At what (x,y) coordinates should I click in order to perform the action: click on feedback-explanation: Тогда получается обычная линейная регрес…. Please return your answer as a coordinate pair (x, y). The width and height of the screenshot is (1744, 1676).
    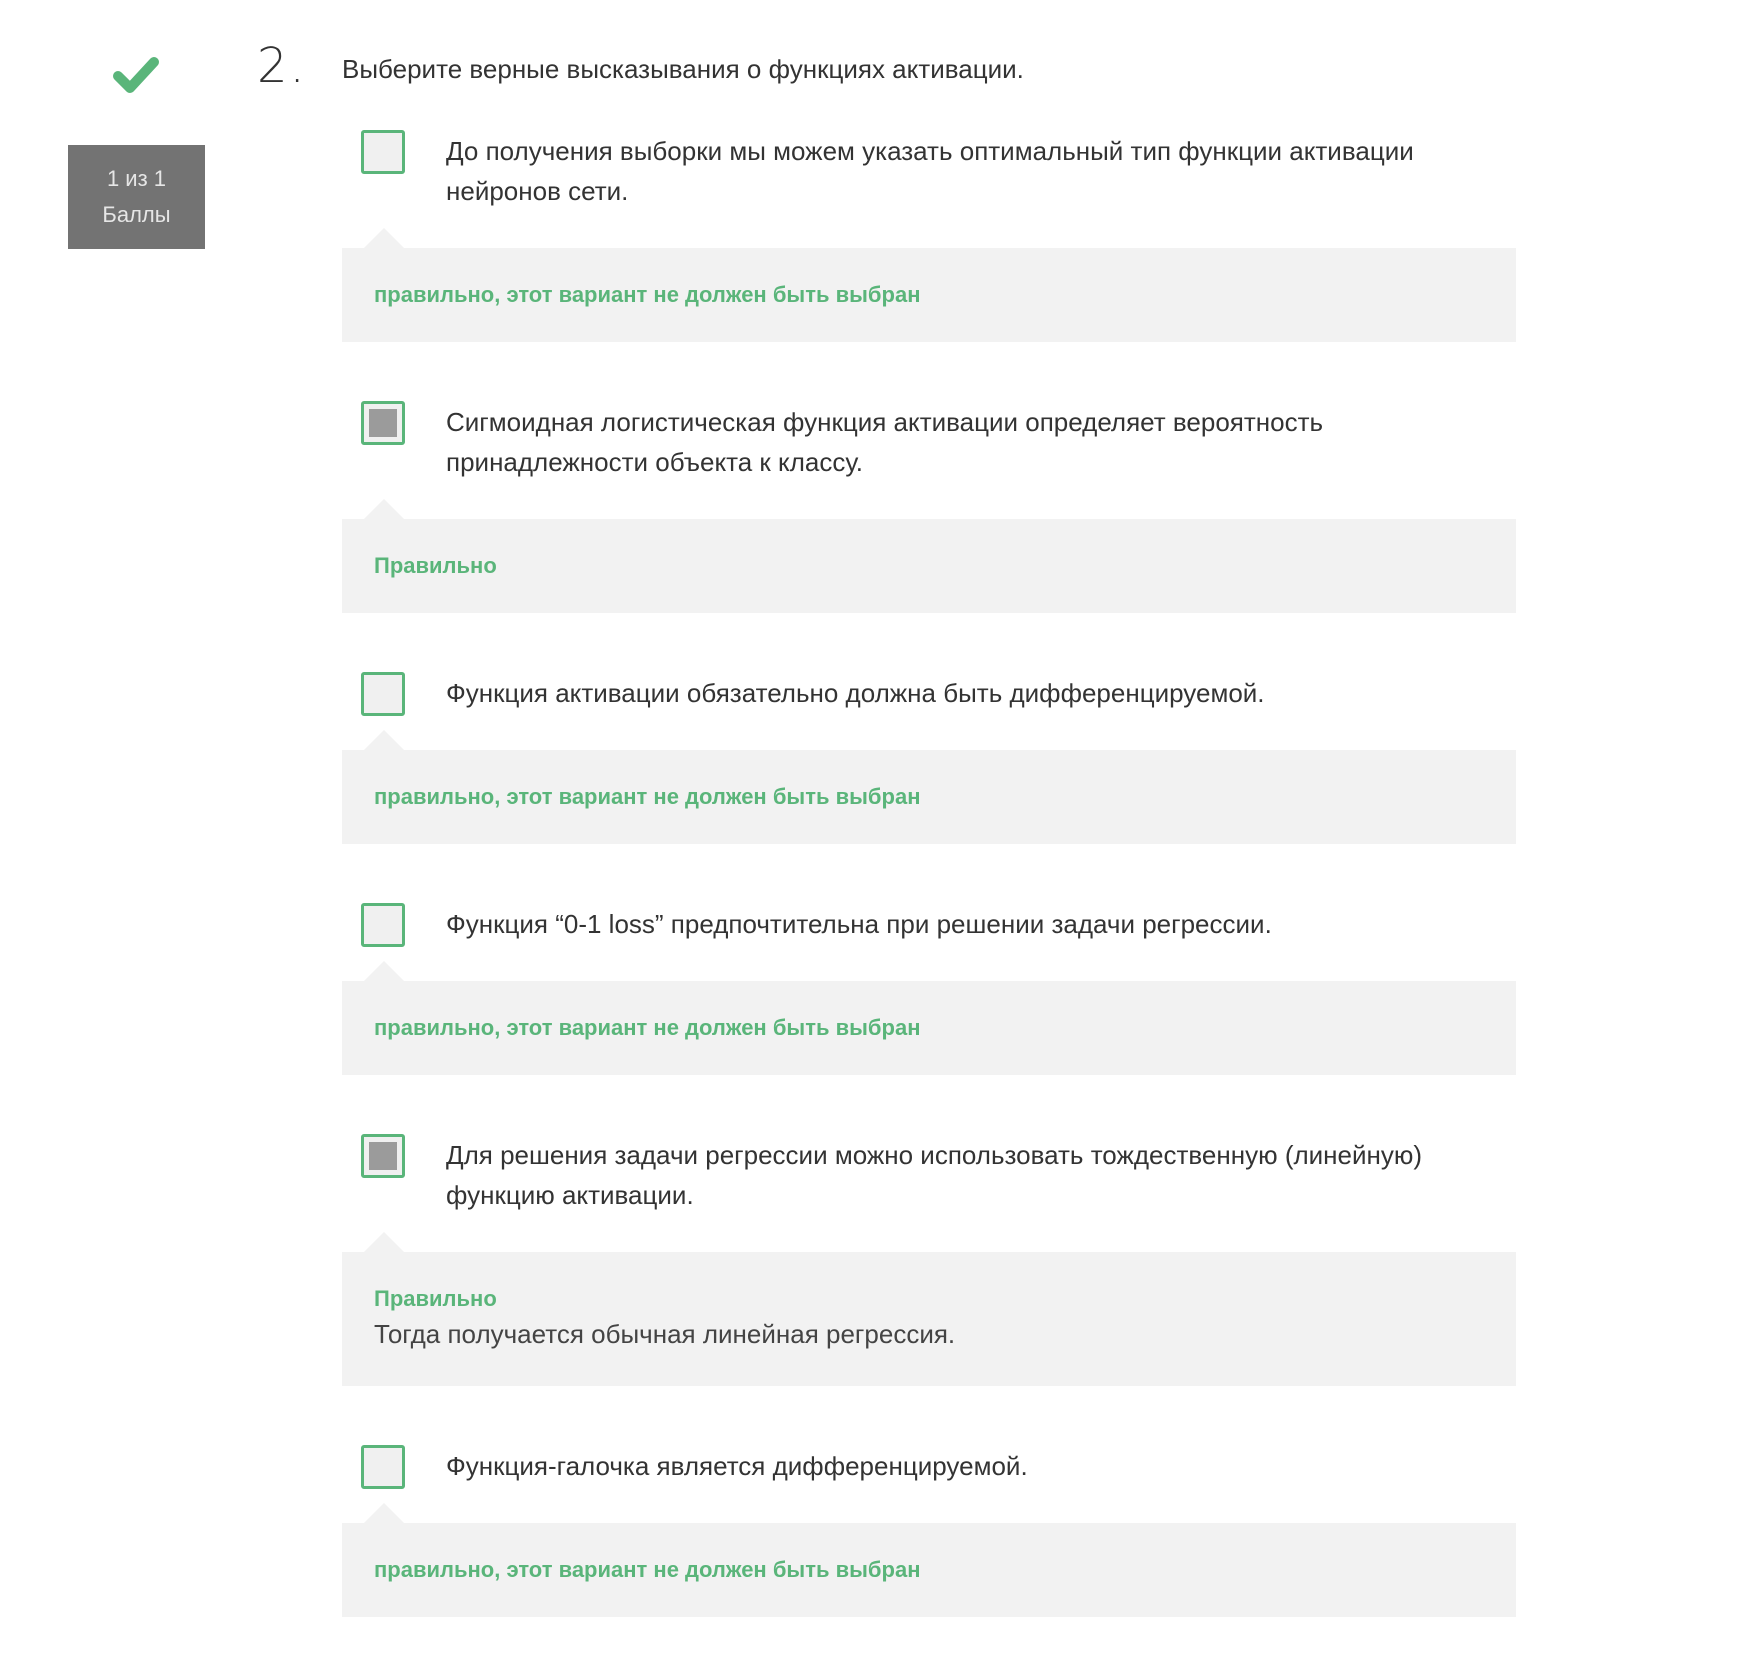
    Looking at the image, I should click on (665, 1334).